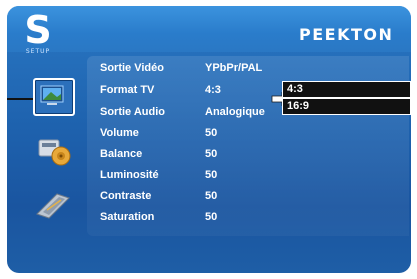 The image size is (417, 279). I want to click on menu-label-balance: Balance, so click(121, 154).